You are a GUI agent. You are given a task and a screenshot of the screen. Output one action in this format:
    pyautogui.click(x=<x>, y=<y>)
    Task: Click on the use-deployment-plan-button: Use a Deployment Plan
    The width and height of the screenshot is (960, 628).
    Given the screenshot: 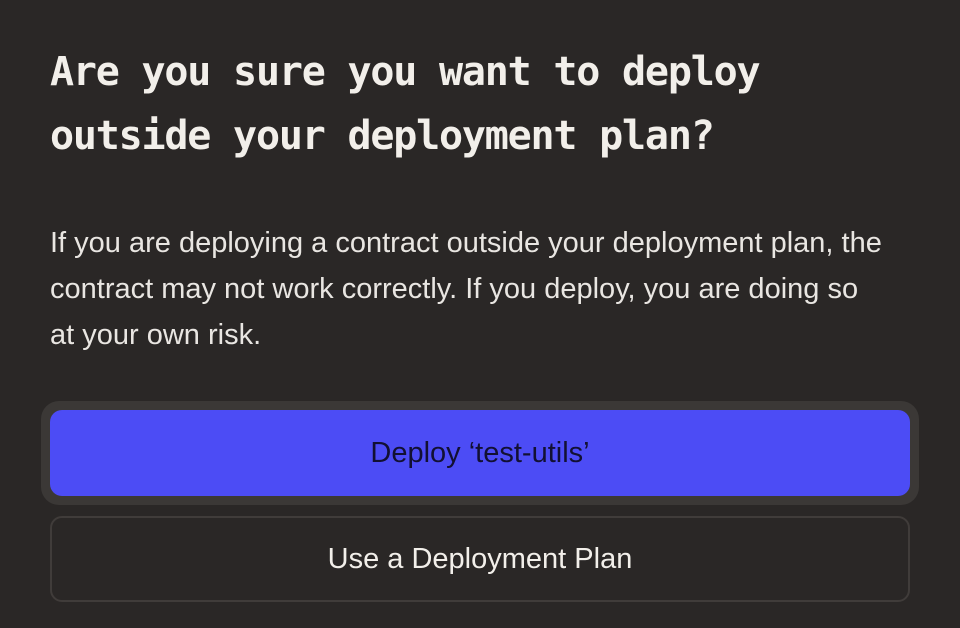 What is the action you would take?
    pyautogui.click(x=480, y=559)
    